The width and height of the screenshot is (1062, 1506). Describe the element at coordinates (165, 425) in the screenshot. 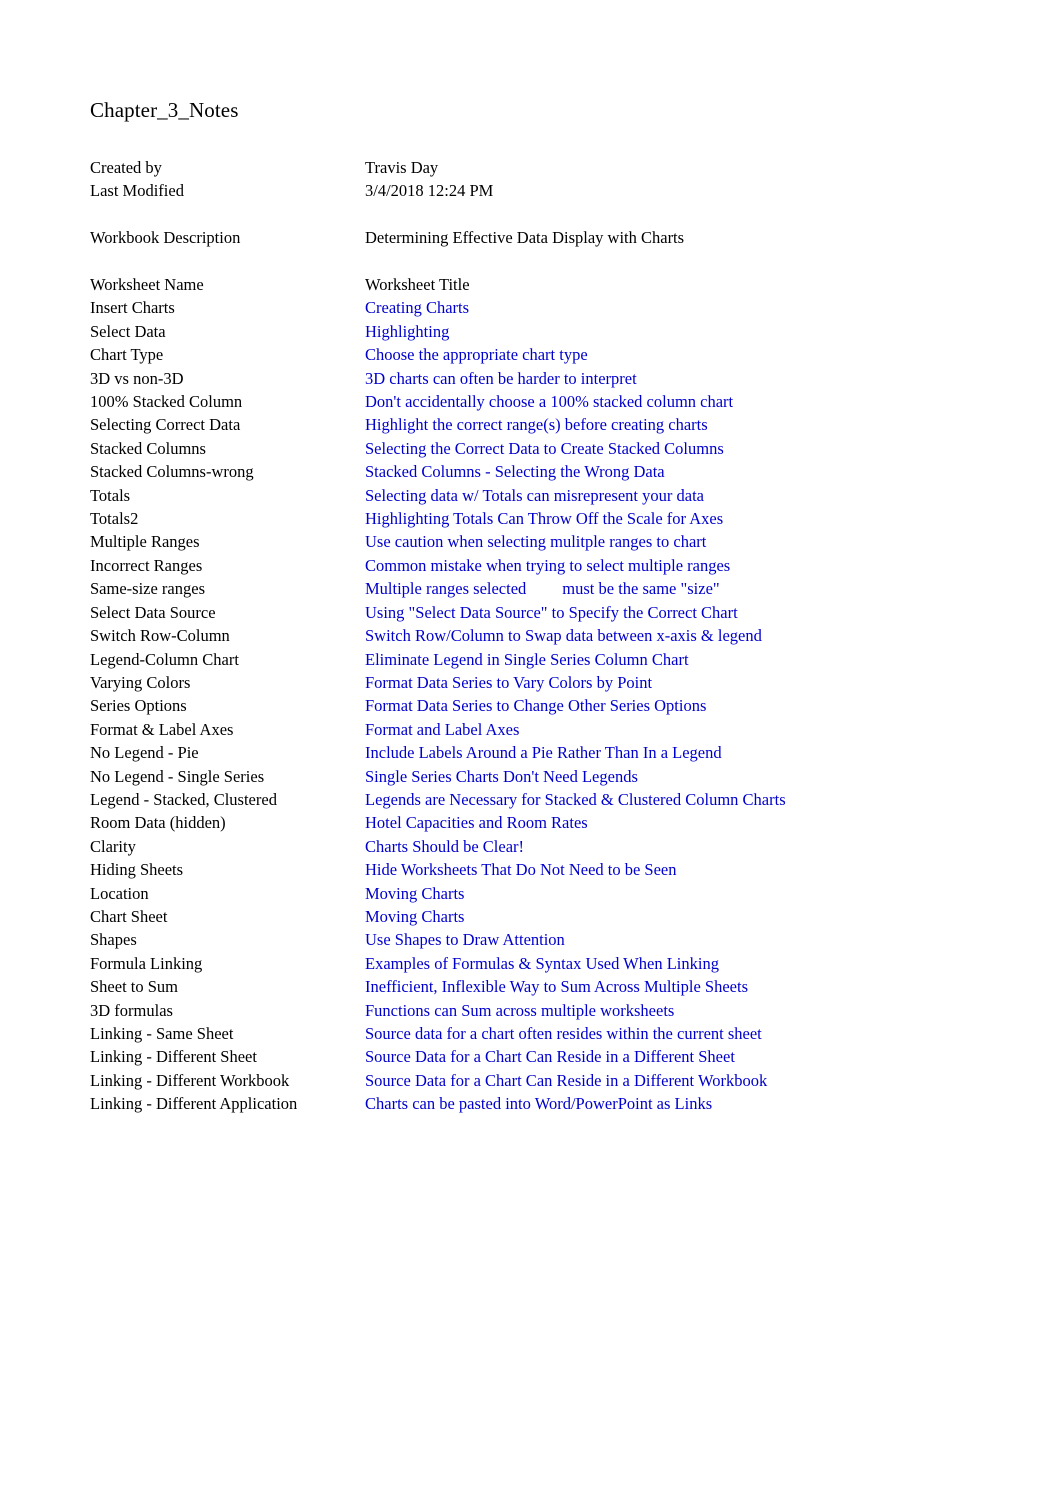

I see `worksheet-name-cell: Selecting Correct Data` at that location.